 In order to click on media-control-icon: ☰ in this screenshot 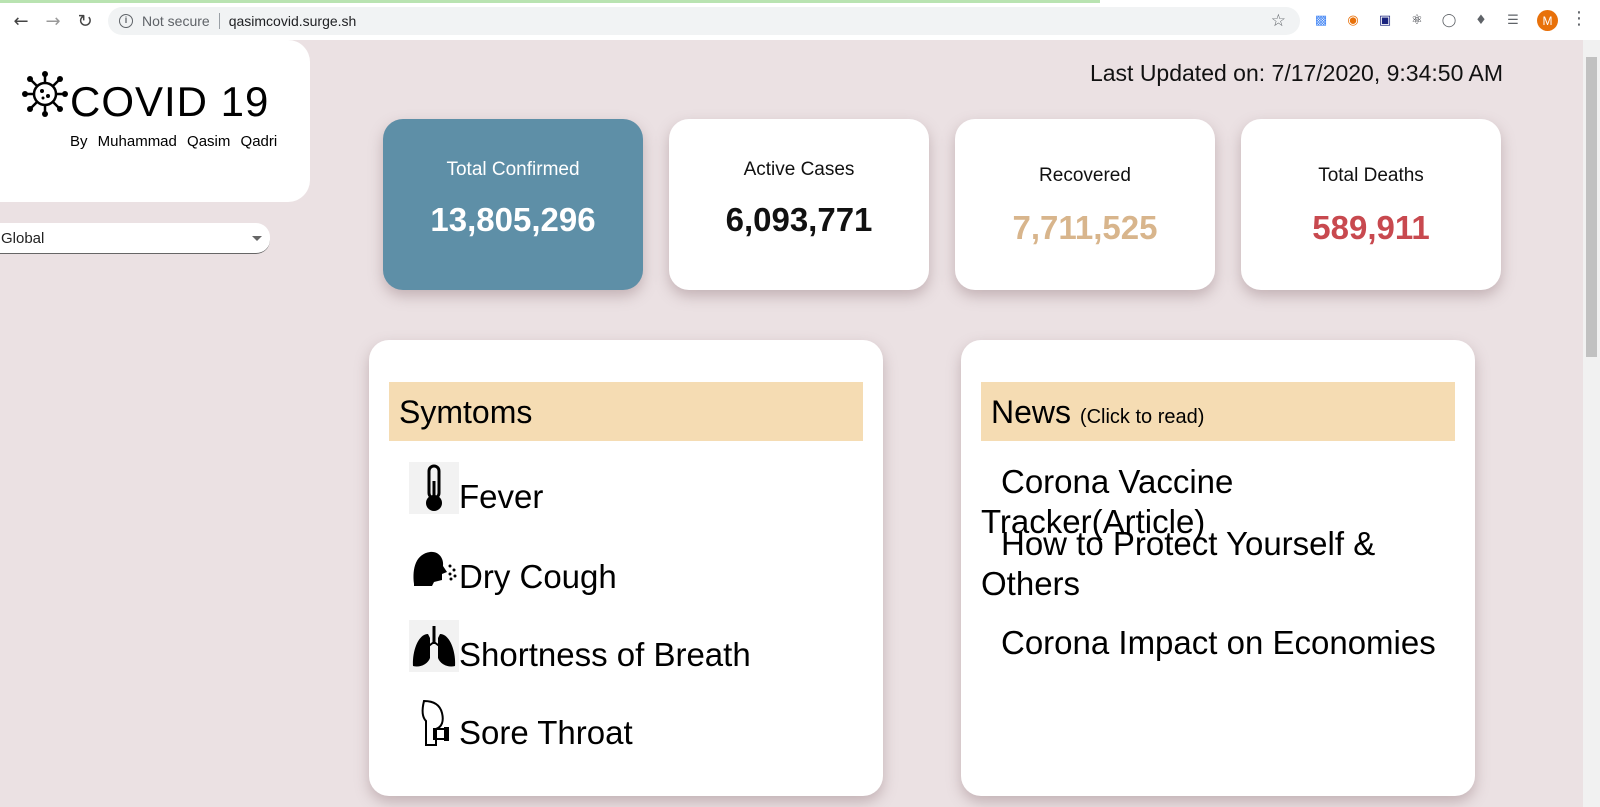, I will do `click(1513, 20)`.